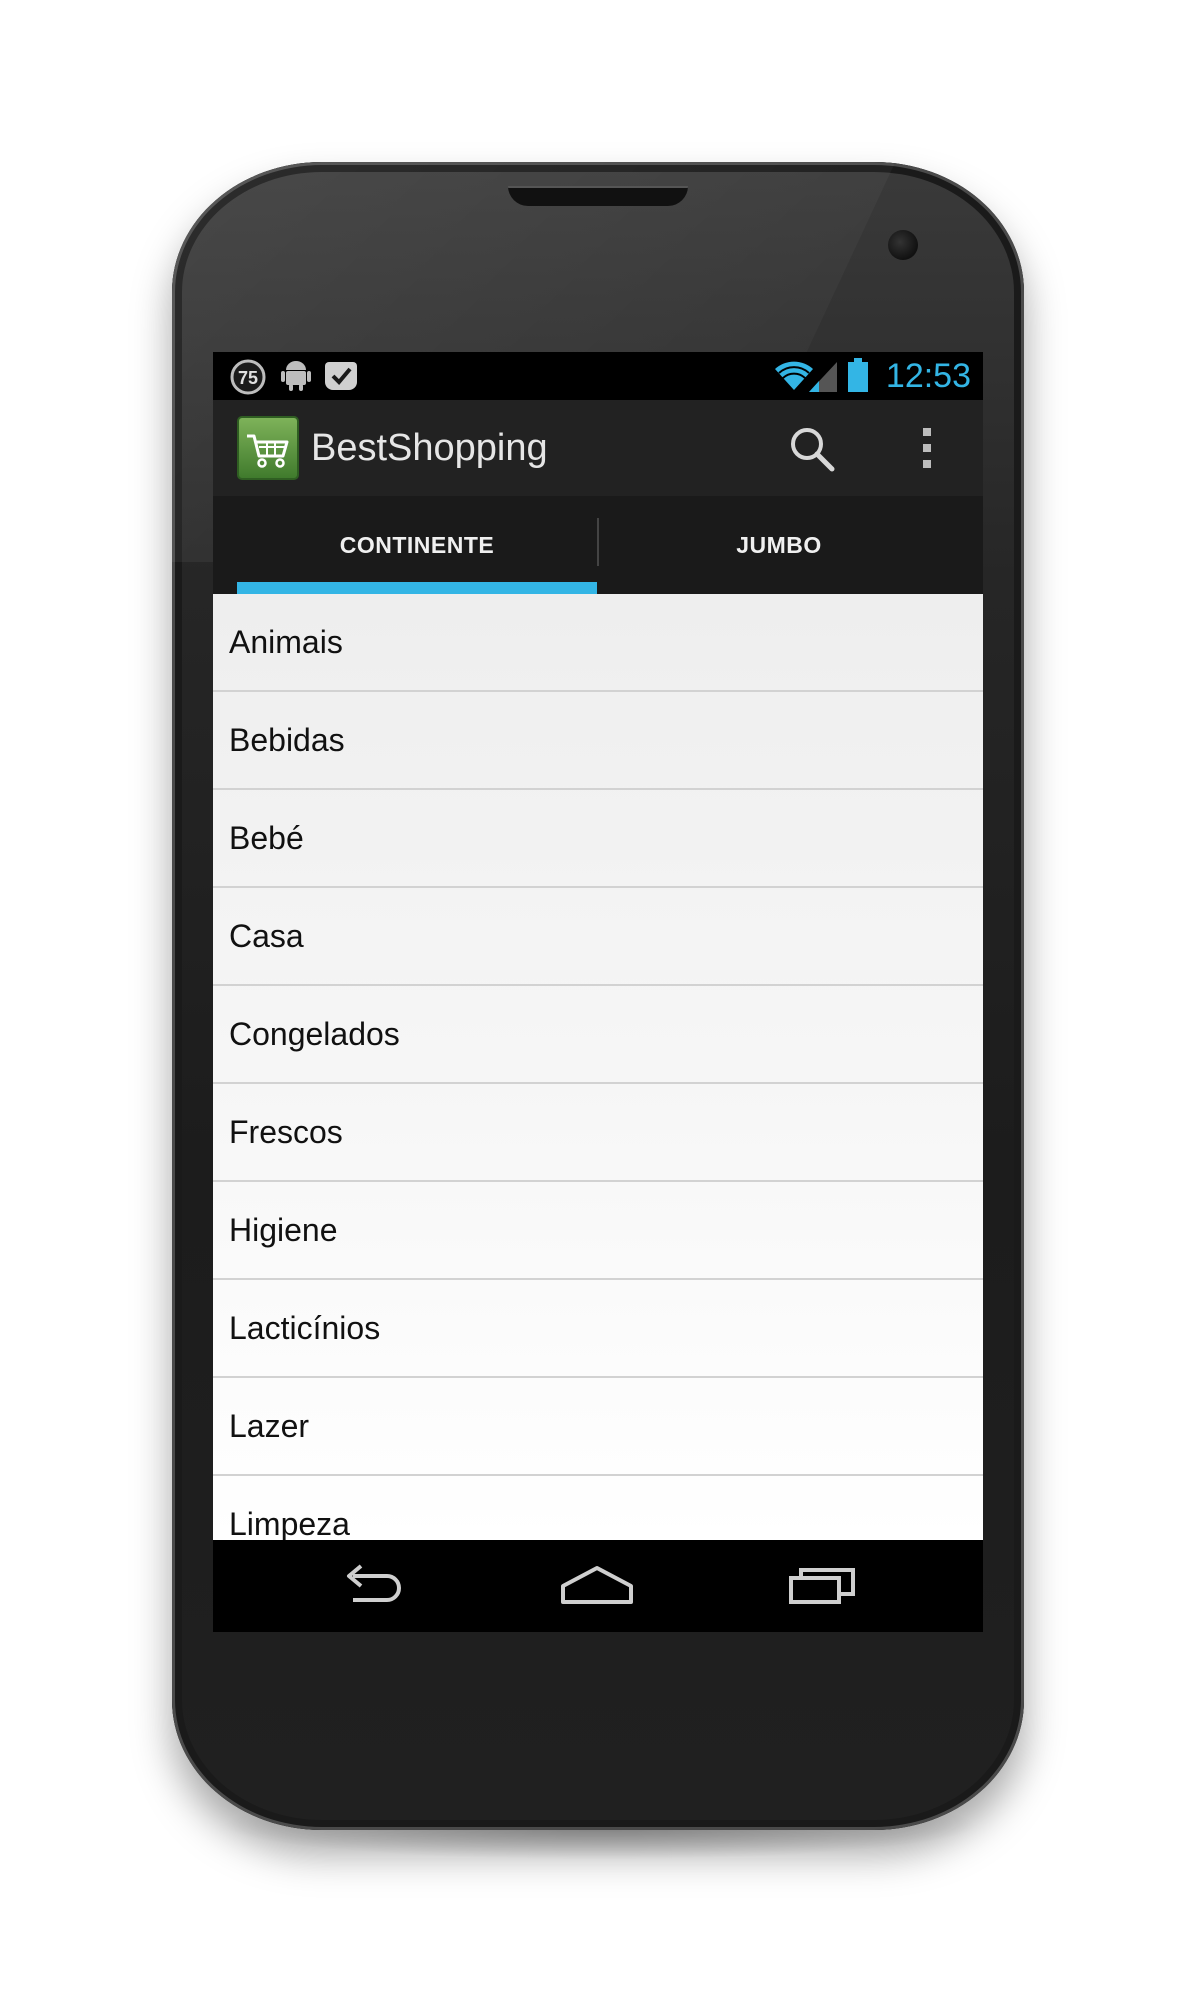 The height and width of the screenshot is (1994, 1195). What do you see at coordinates (289, 1523) in the screenshot?
I see `list-item-label: Limpeza` at bounding box center [289, 1523].